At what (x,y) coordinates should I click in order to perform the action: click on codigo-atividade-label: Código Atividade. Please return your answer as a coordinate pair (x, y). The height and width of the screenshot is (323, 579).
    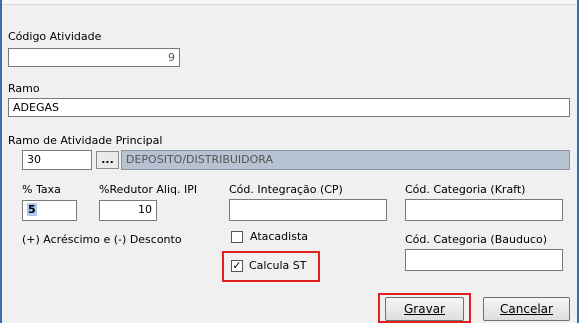
    Looking at the image, I should click on (55, 36).